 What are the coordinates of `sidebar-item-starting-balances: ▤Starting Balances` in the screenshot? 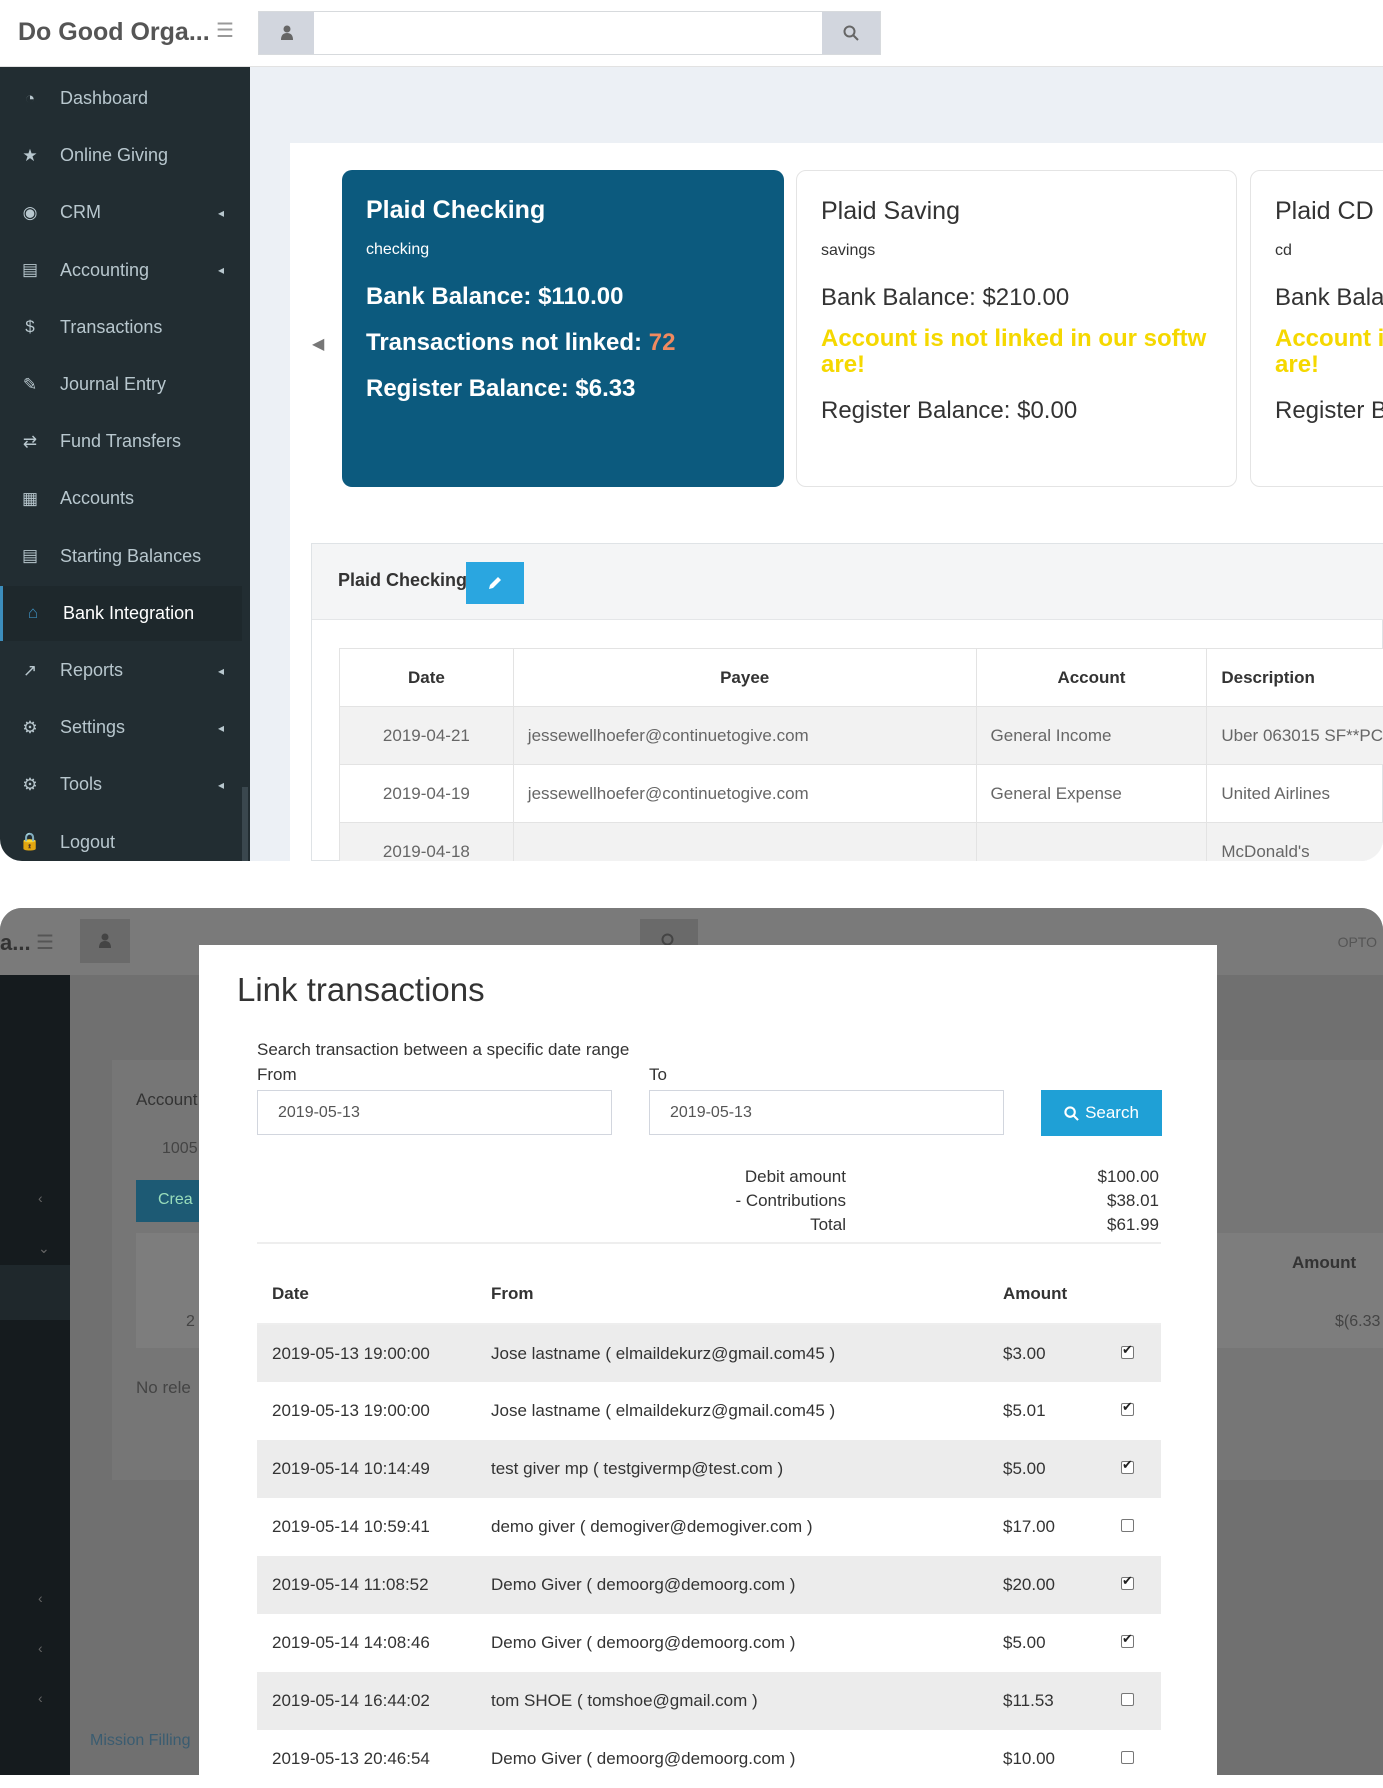 It's located at (121, 556).